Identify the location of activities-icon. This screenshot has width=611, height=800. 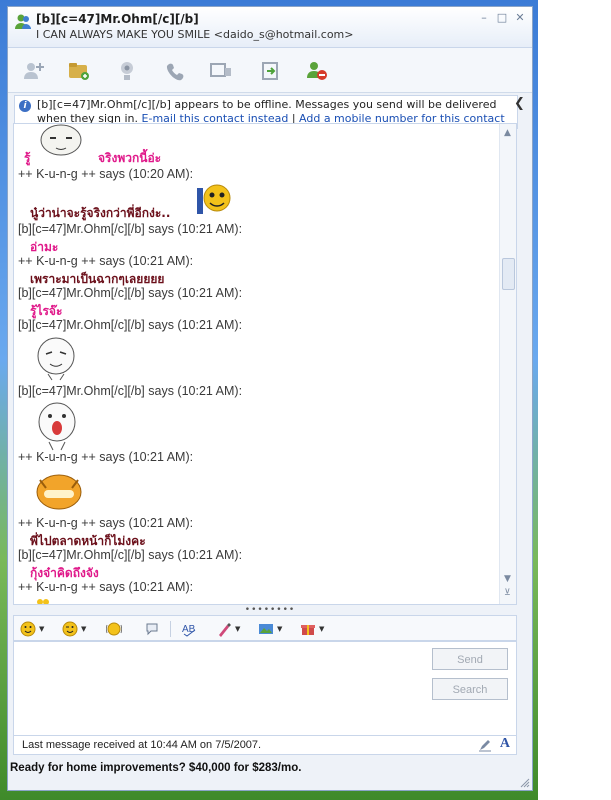
(221, 71).